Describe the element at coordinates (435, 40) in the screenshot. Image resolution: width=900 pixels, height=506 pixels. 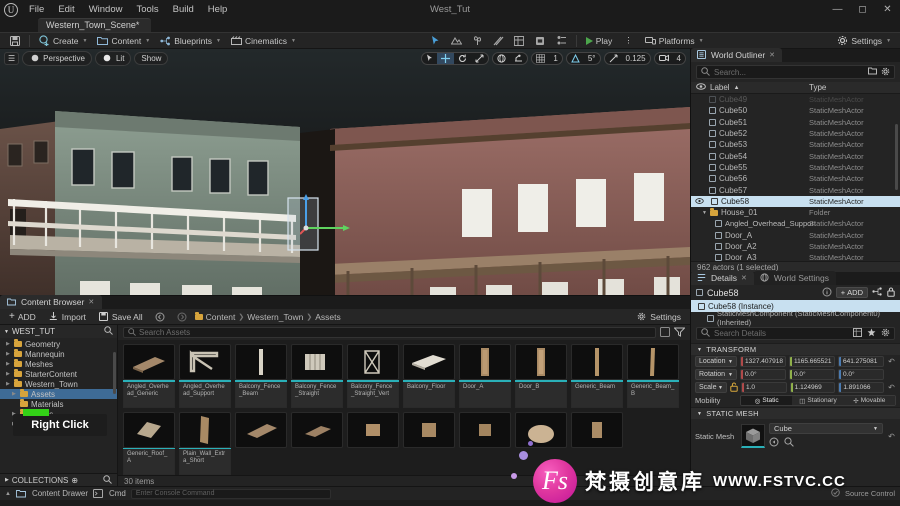
I see `select-mode-button` at that location.